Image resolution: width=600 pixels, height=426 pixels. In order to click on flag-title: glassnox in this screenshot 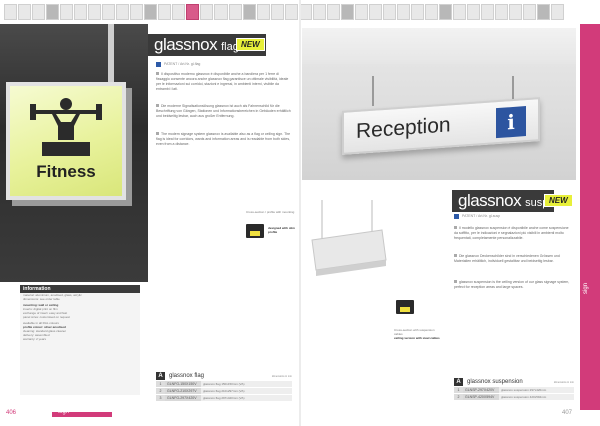, I will do `click(186, 44)`.